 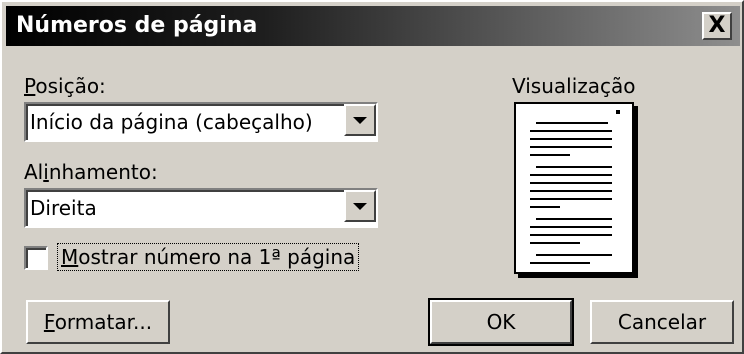 What do you see at coordinates (574, 86) in the screenshot?
I see `preview-label: Visualização` at bounding box center [574, 86].